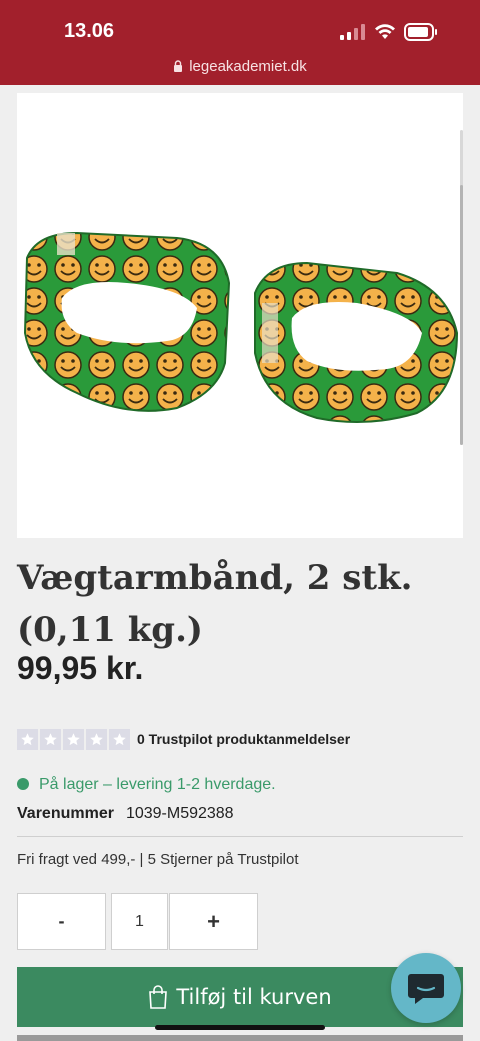 Image resolution: width=480 pixels, height=1041 pixels. Describe the element at coordinates (254, 997) in the screenshot. I see `add-to-cart-label: Tilføj til kurven` at that location.